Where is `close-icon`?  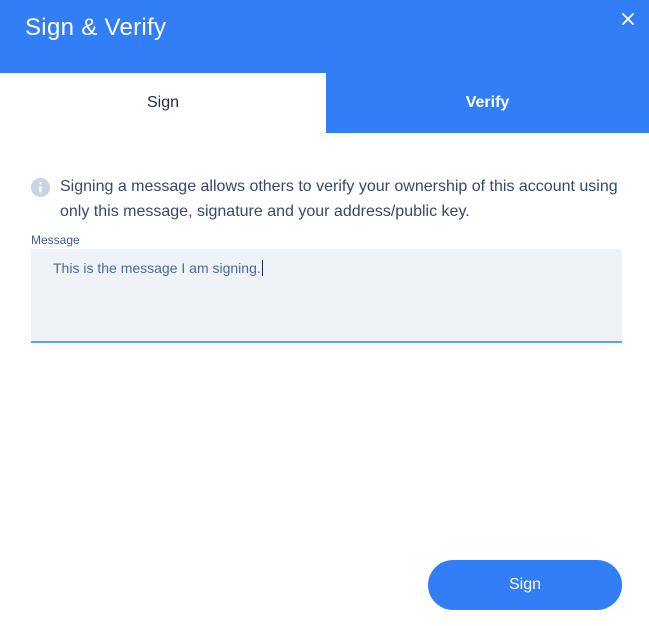 close-icon is located at coordinates (628, 19).